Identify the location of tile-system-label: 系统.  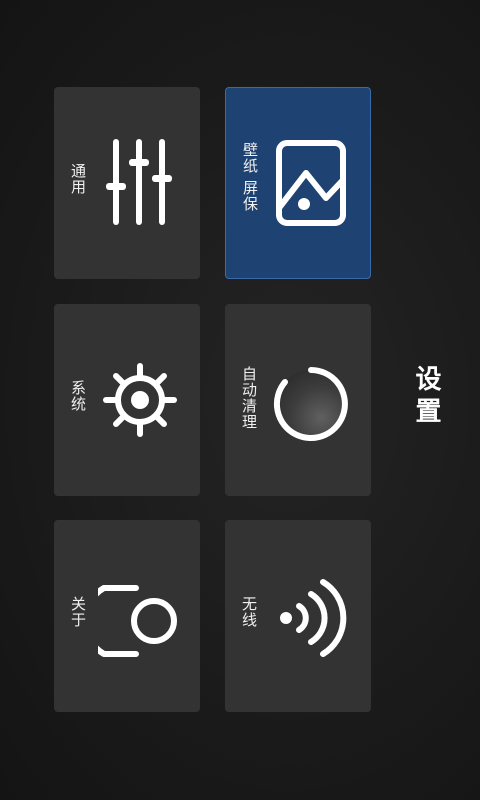
(78, 396).